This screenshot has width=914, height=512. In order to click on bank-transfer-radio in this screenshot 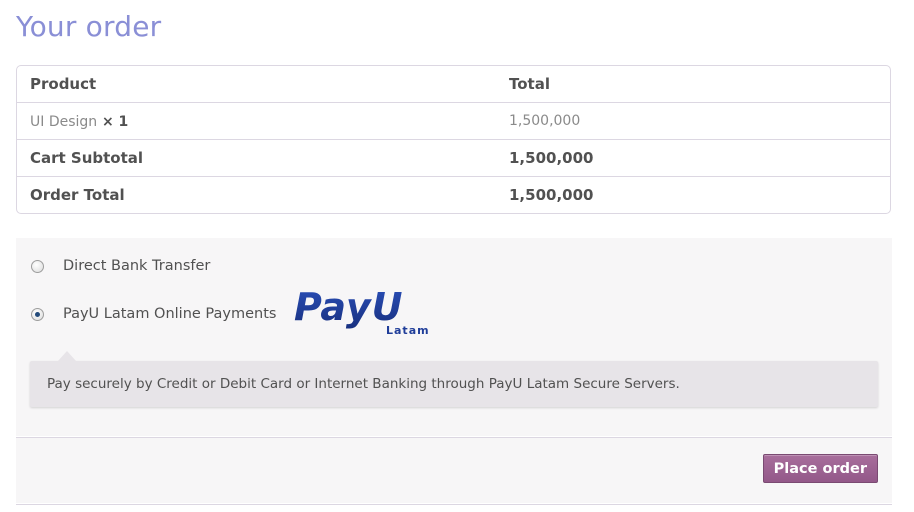, I will do `click(37, 266)`.